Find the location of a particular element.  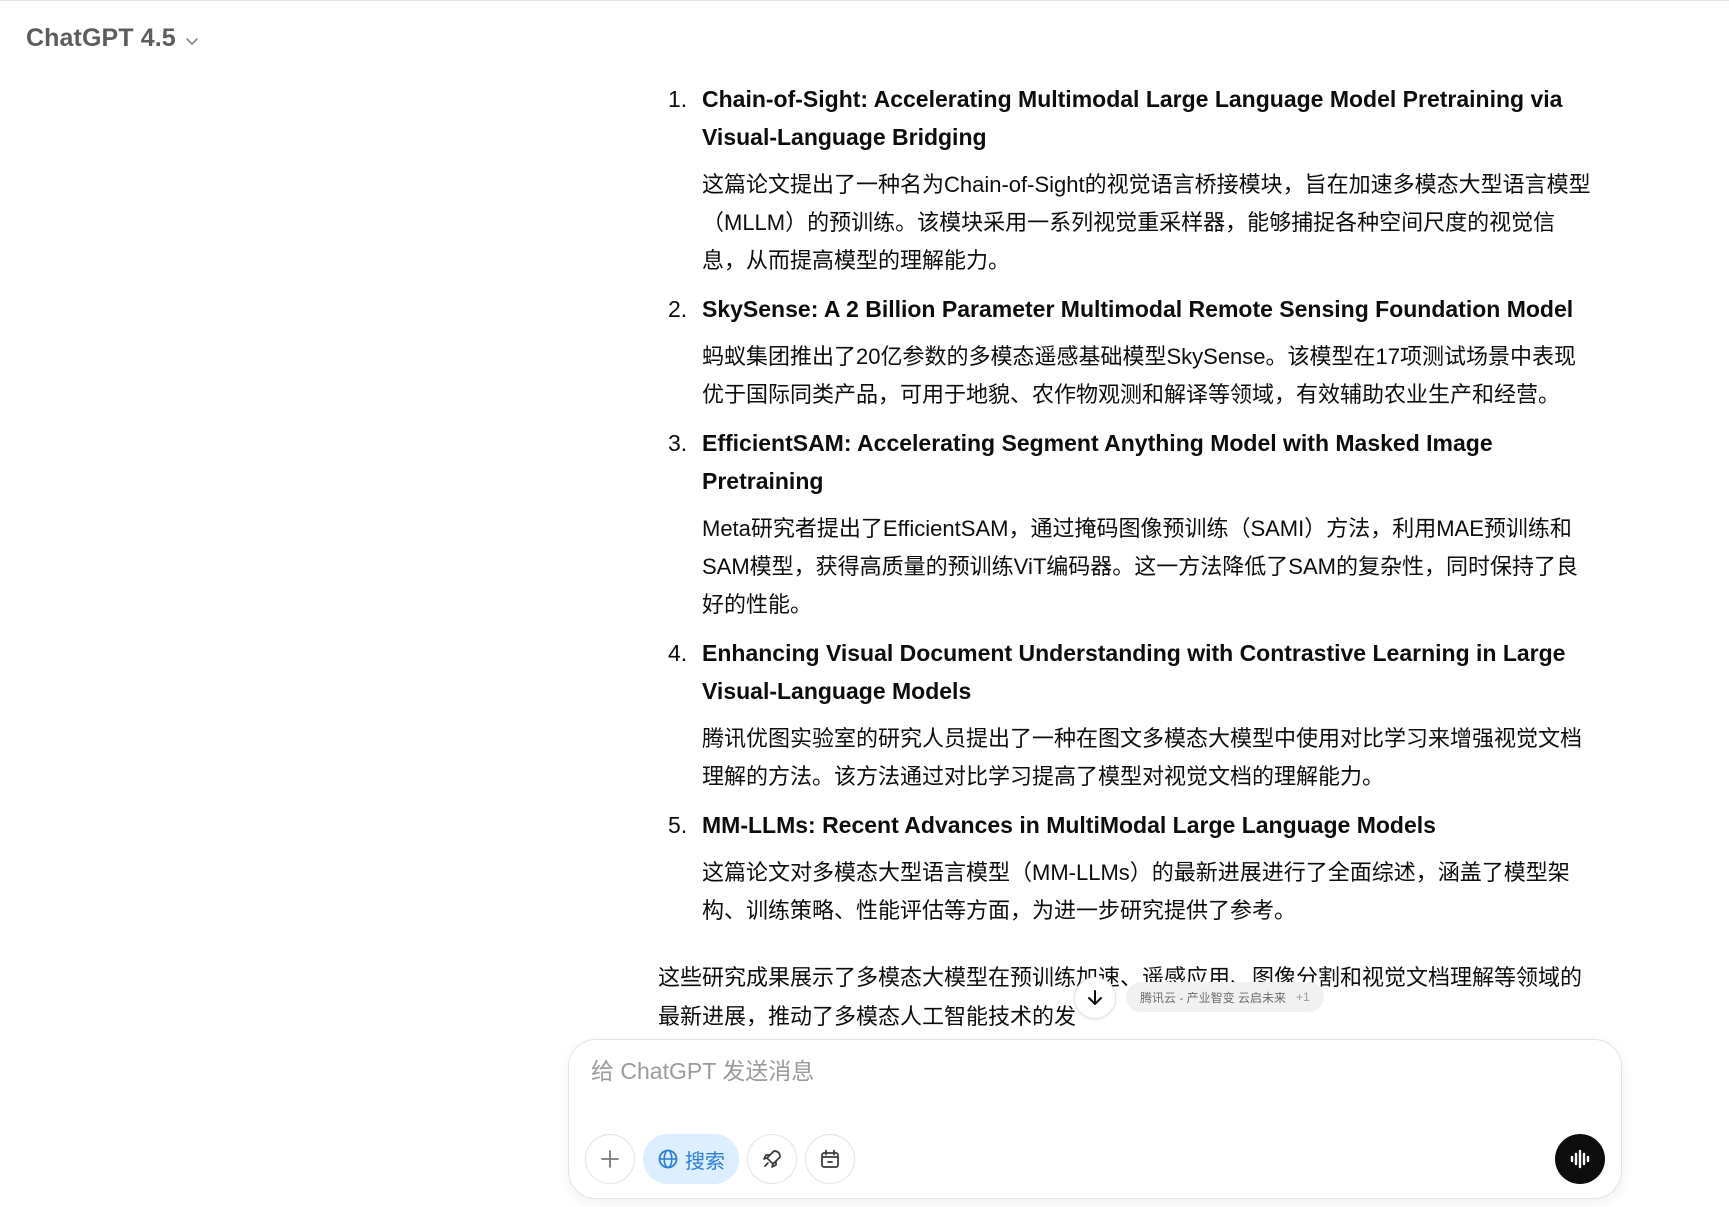

model-name: ChatGPT 4.5 is located at coordinates (101, 38).